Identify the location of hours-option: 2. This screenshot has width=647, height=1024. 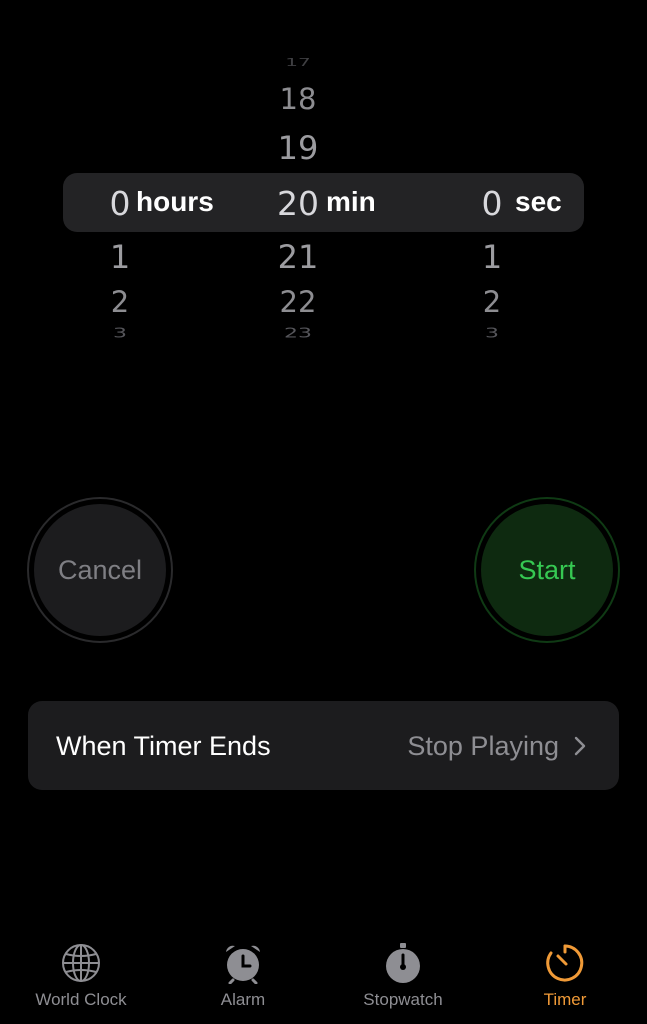
(120, 302).